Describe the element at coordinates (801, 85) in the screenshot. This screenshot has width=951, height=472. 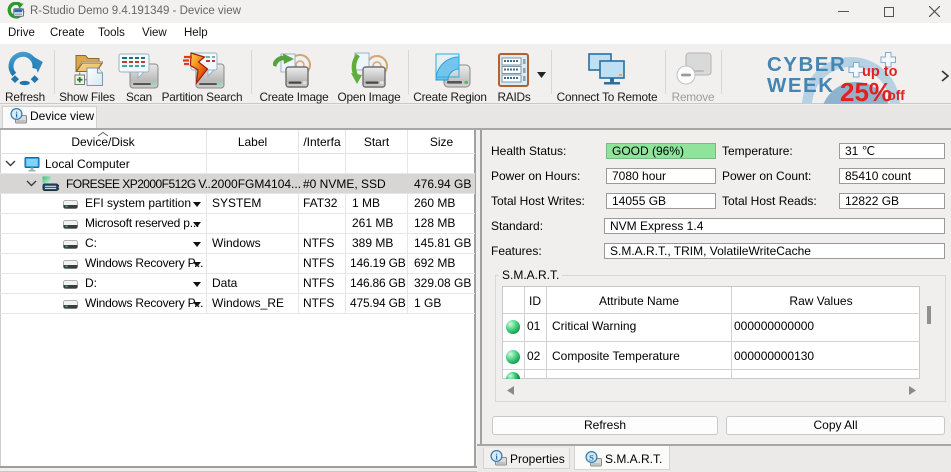
I see `svg-text: WEEK` at that location.